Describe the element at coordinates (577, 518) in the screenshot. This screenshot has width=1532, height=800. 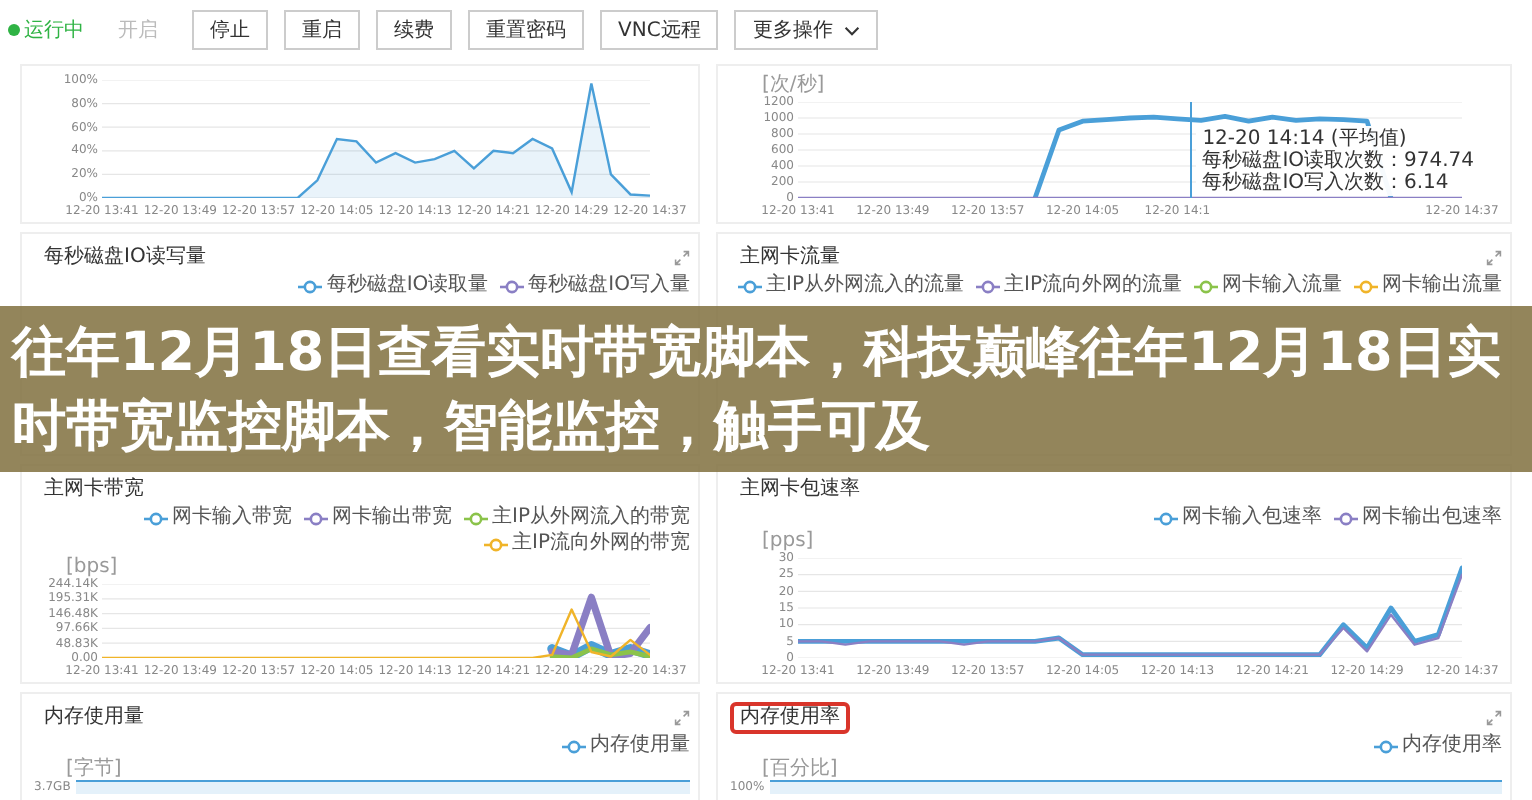
I see `legend-item: 主IP从外网流入的带宽` at that location.